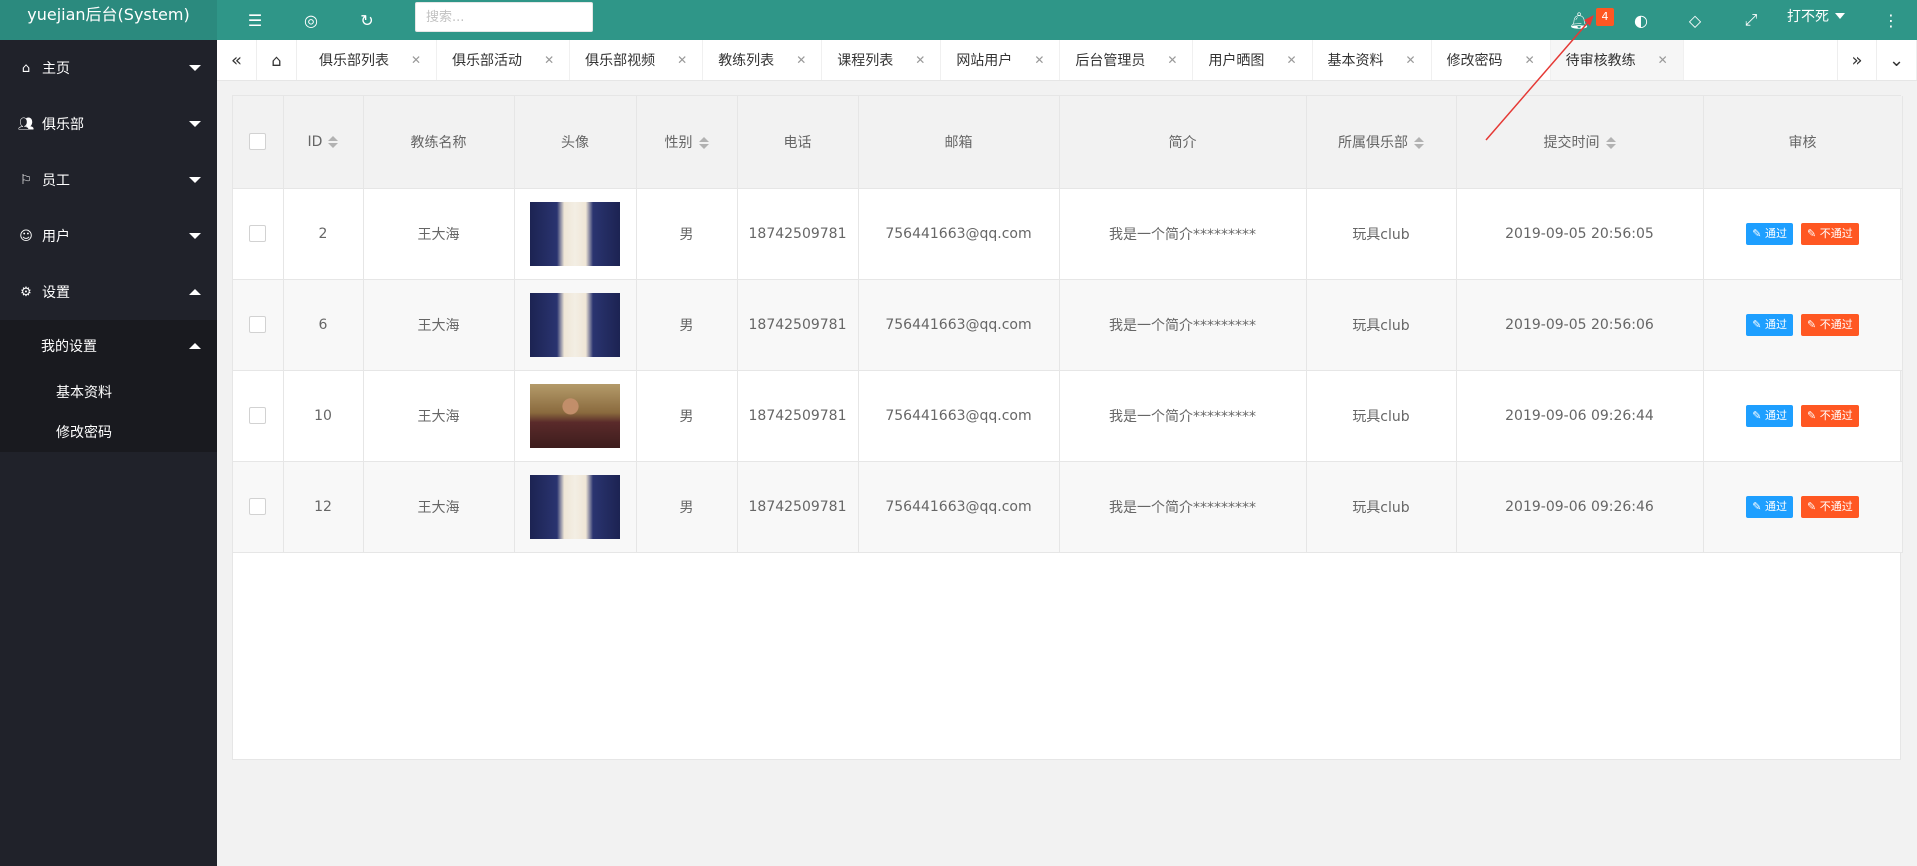 The width and height of the screenshot is (1917, 866). What do you see at coordinates (1695, 20) in the screenshot?
I see `tag-icon: ◇` at bounding box center [1695, 20].